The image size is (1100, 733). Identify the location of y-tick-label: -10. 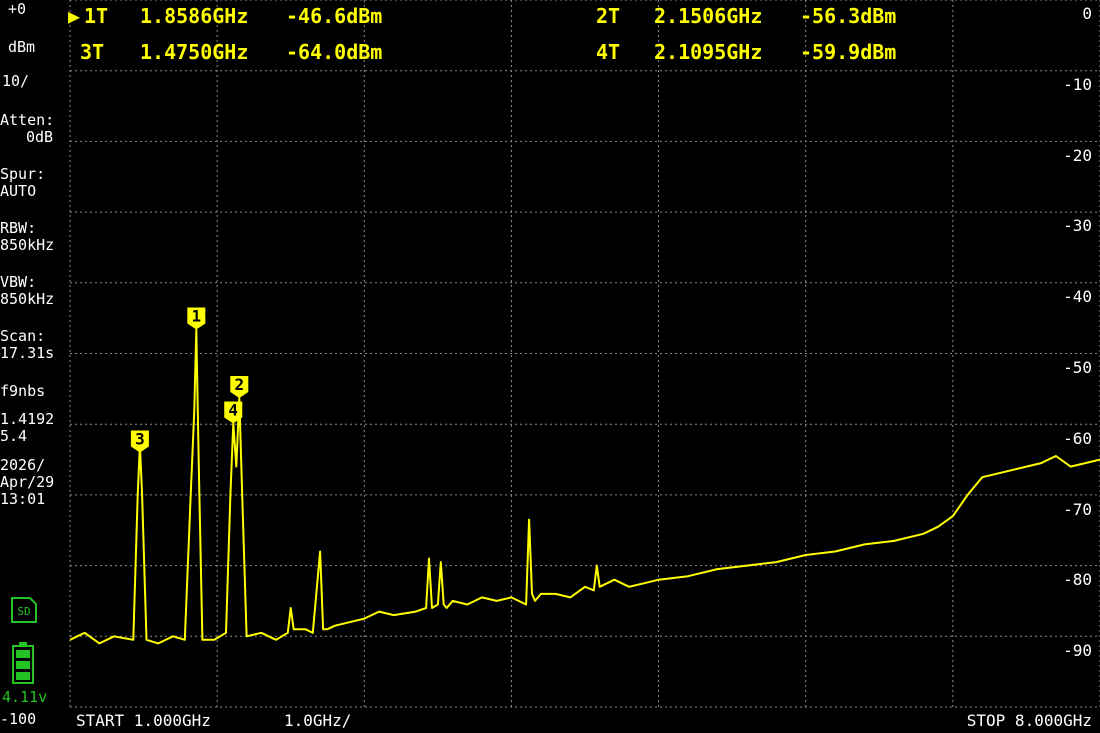
(1077, 84).